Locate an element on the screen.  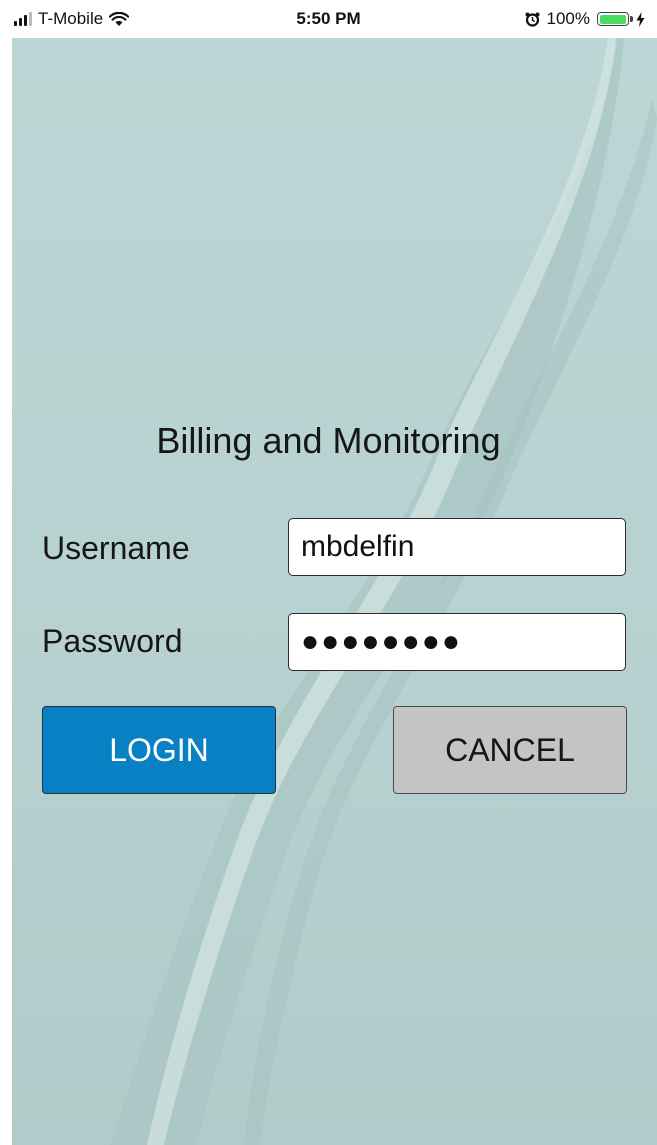
alarm-icon is located at coordinates (532, 19).